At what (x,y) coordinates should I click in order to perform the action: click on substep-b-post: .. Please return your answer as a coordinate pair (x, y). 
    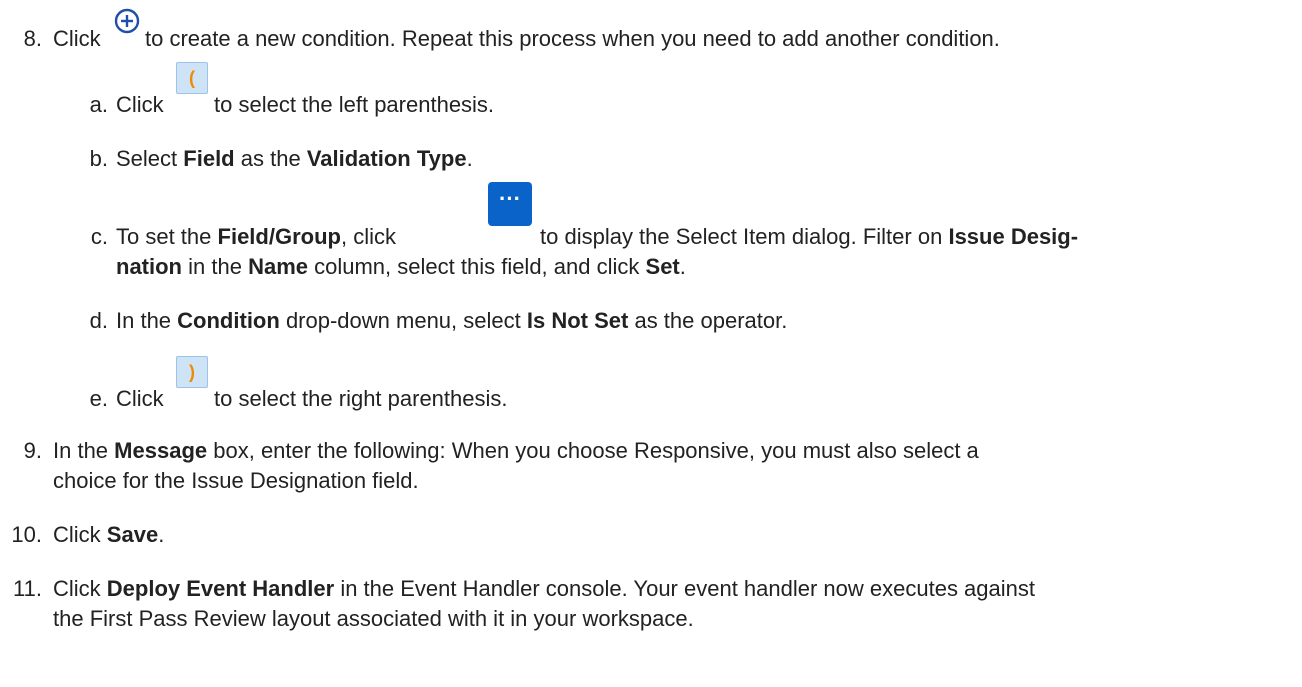
    Looking at the image, I should click on (469, 158).